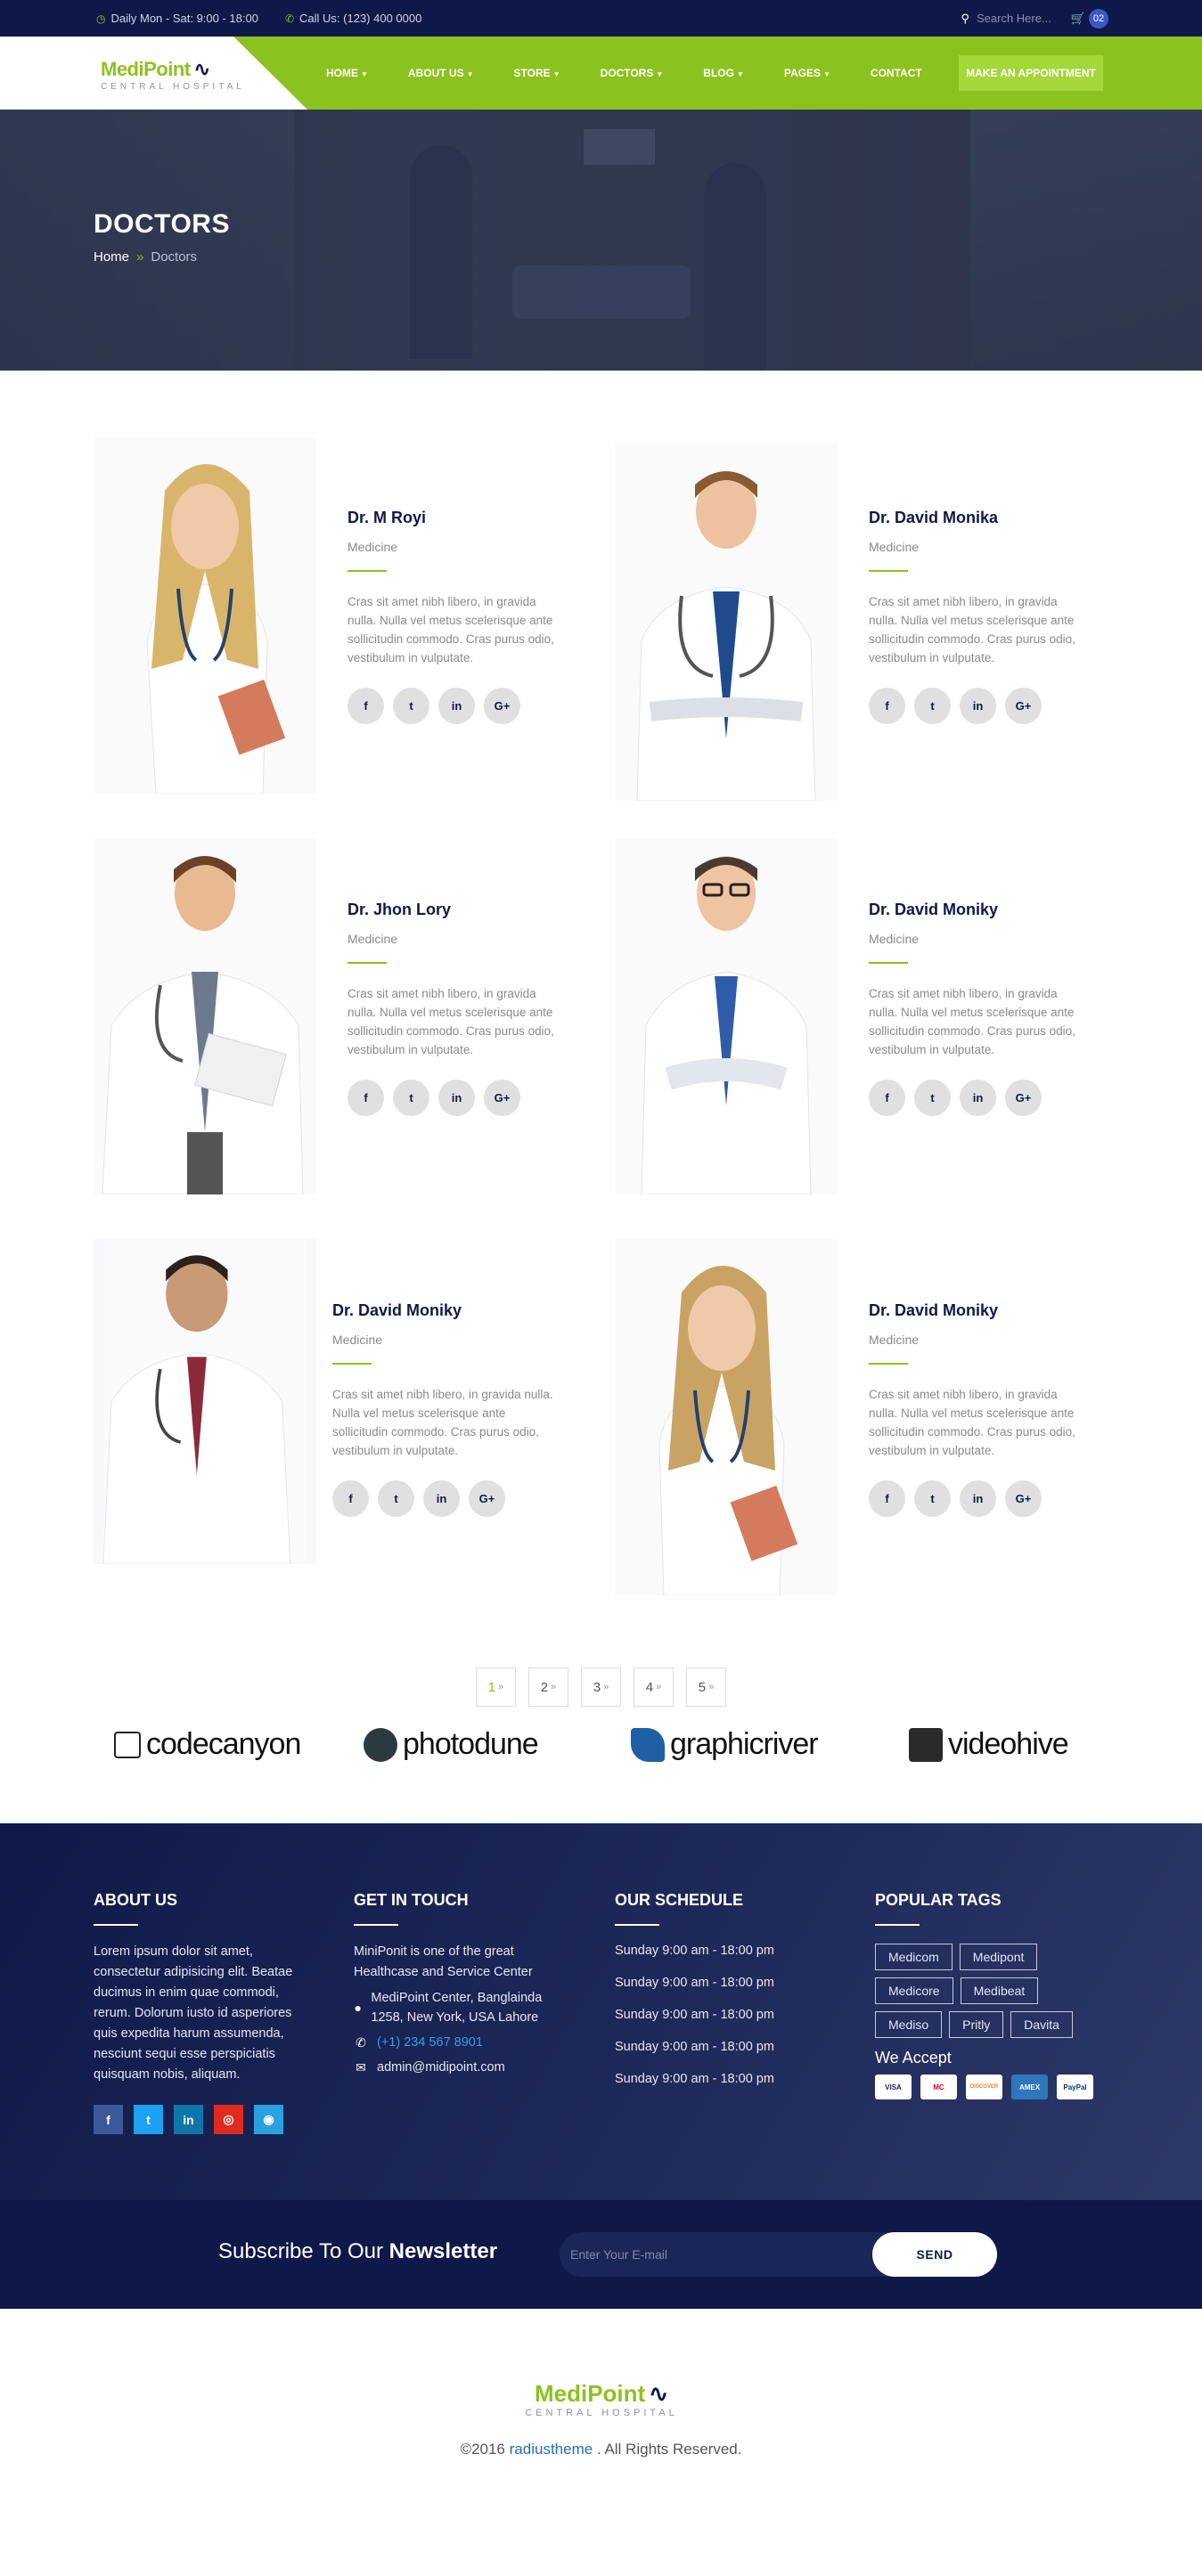 The width and height of the screenshot is (1202, 2576). Describe the element at coordinates (601, 241) in the screenshot. I see `banner-overlay` at that location.